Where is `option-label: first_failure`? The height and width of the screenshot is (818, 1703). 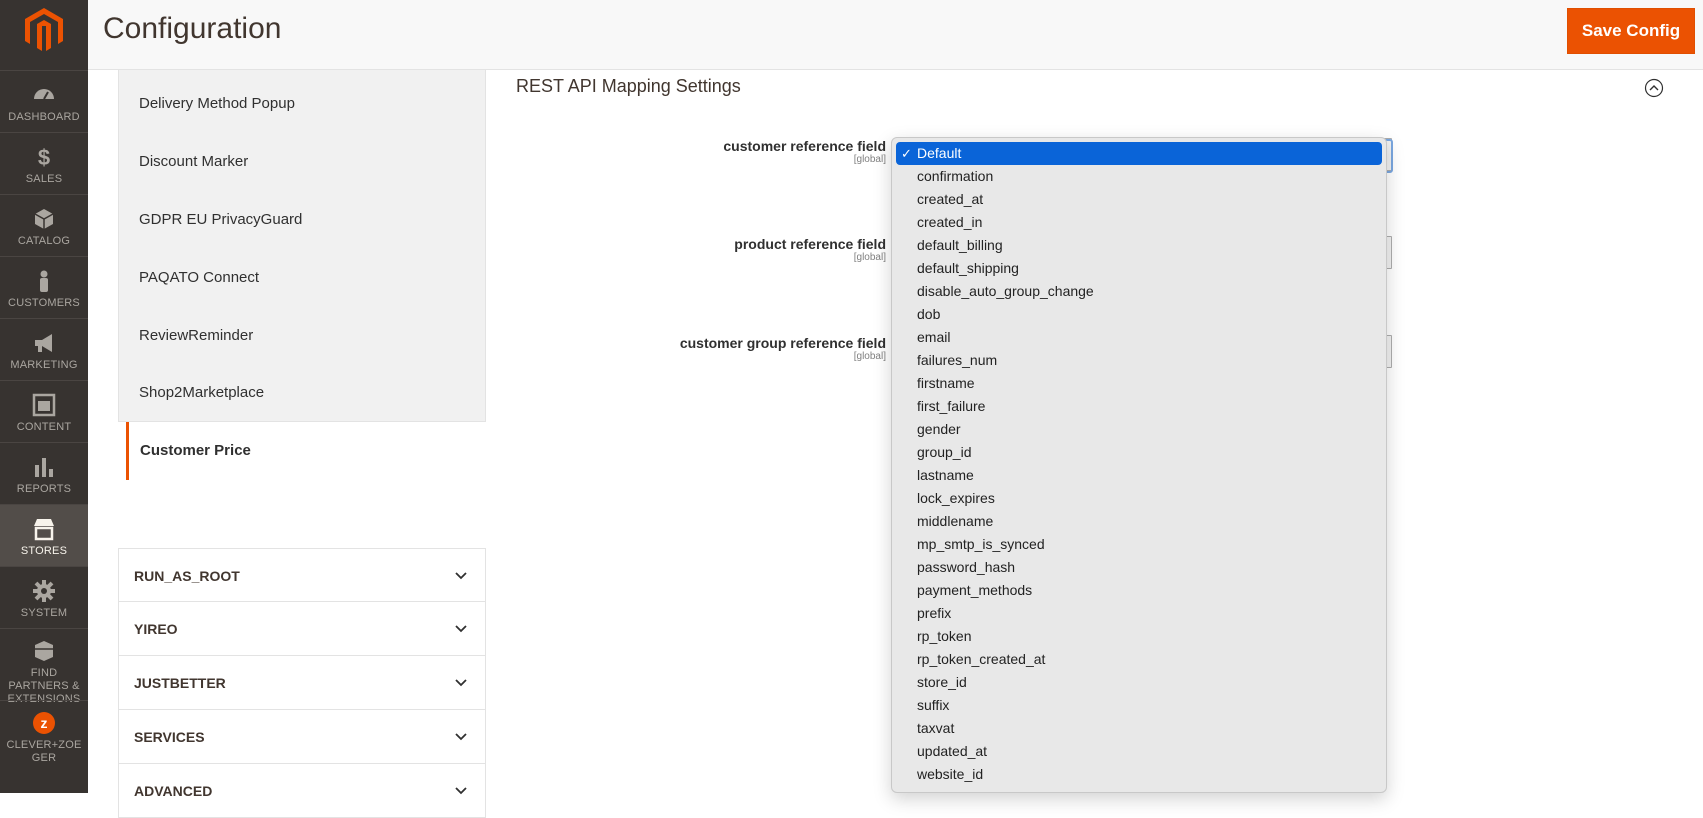
option-label: first_failure is located at coordinates (951, 406).